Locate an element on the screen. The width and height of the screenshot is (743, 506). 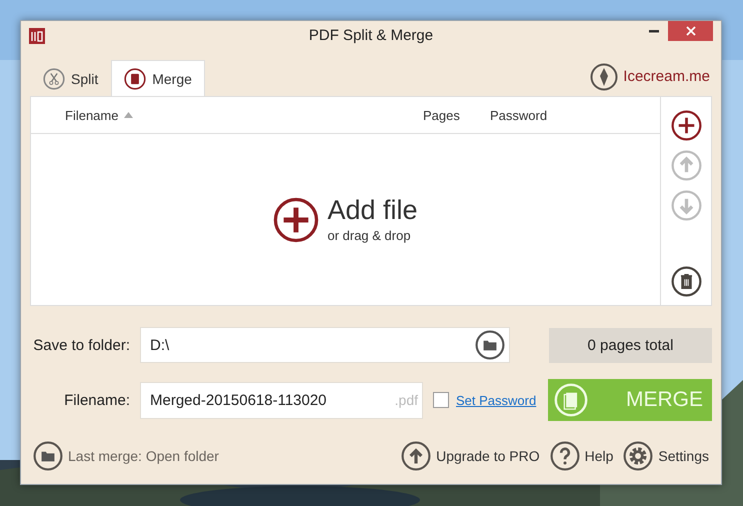
add-icon is located at coordinates (686, 125).